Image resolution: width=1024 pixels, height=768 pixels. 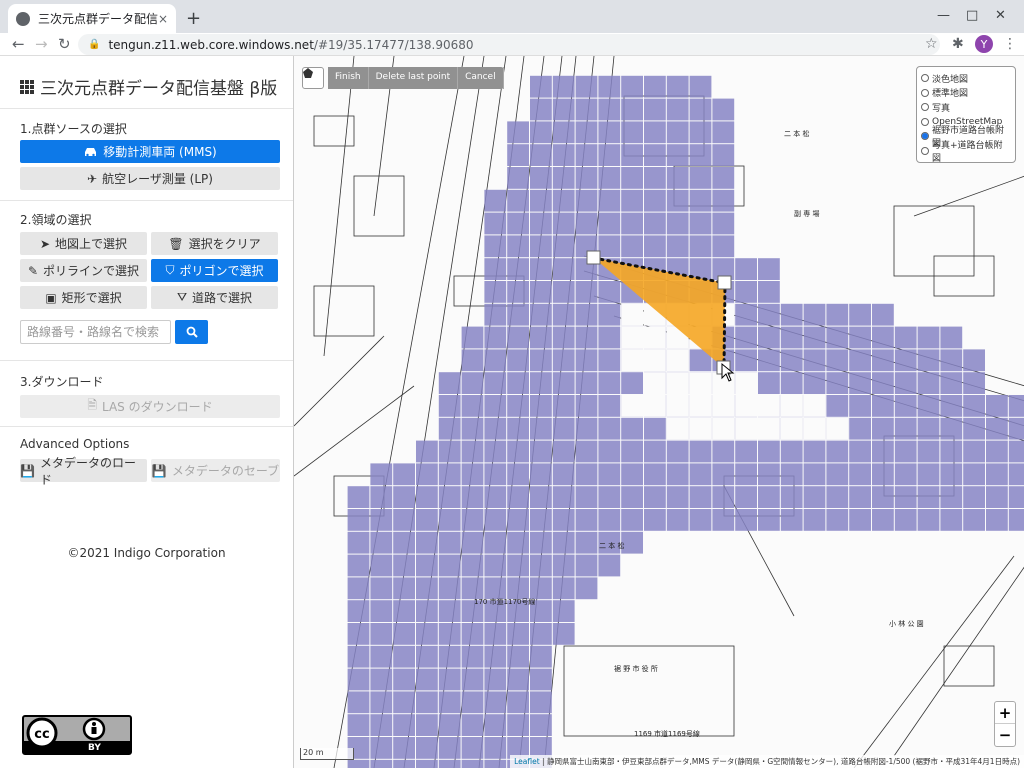 What do you see at coordinates (667, 733) in the screenshot?
I see `map-label: 1169 市道1169号線` at bounding box center [667, 733].